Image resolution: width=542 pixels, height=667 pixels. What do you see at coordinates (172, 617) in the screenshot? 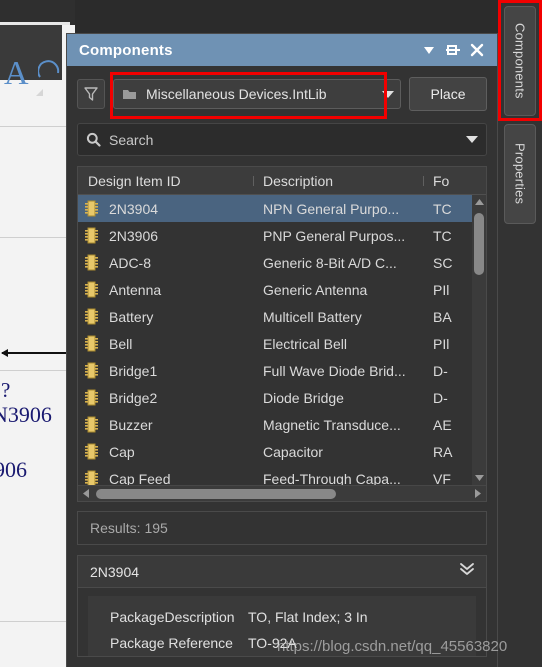
I see `parameter-key: PackageDescription` at bounding box center [172, 617].